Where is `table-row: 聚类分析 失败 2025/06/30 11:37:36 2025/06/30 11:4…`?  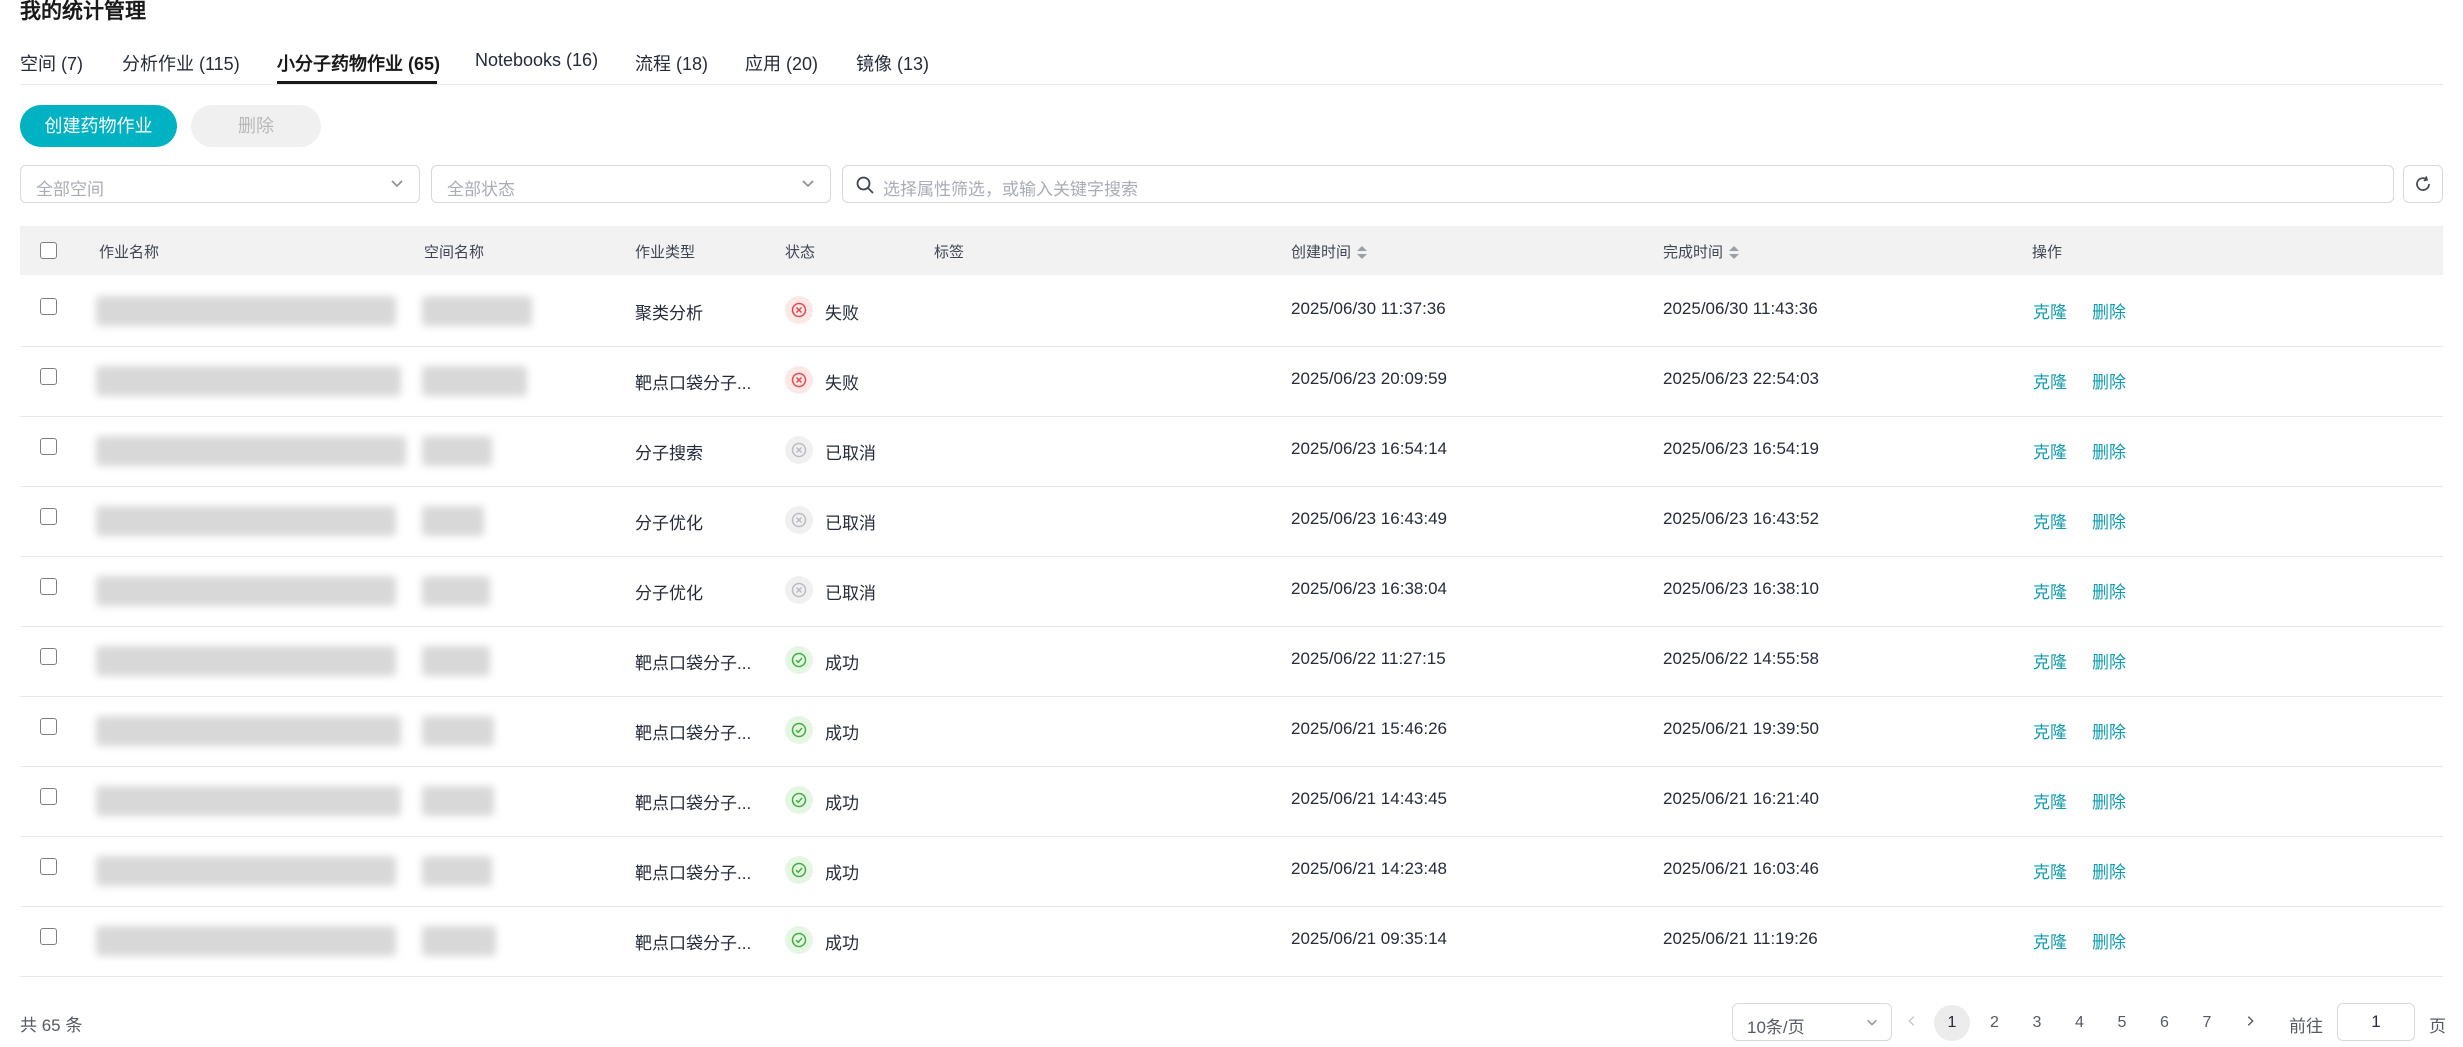
table-row: 聚类分析 失败 2025/06/30 11:37:36 2025/06/30 11:4… is located at coordinates (1231, 311).